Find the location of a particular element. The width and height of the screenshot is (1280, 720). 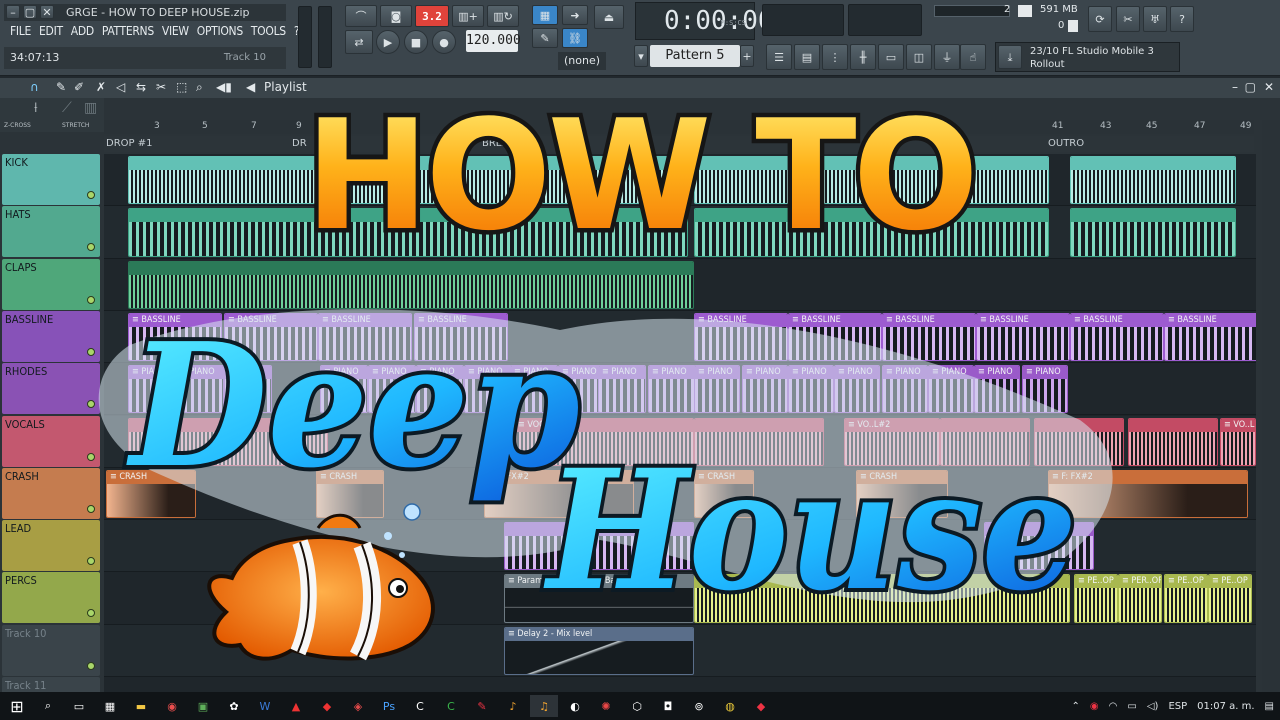

sketch-app-icon: ◈ is located at coordinates (358, 706).